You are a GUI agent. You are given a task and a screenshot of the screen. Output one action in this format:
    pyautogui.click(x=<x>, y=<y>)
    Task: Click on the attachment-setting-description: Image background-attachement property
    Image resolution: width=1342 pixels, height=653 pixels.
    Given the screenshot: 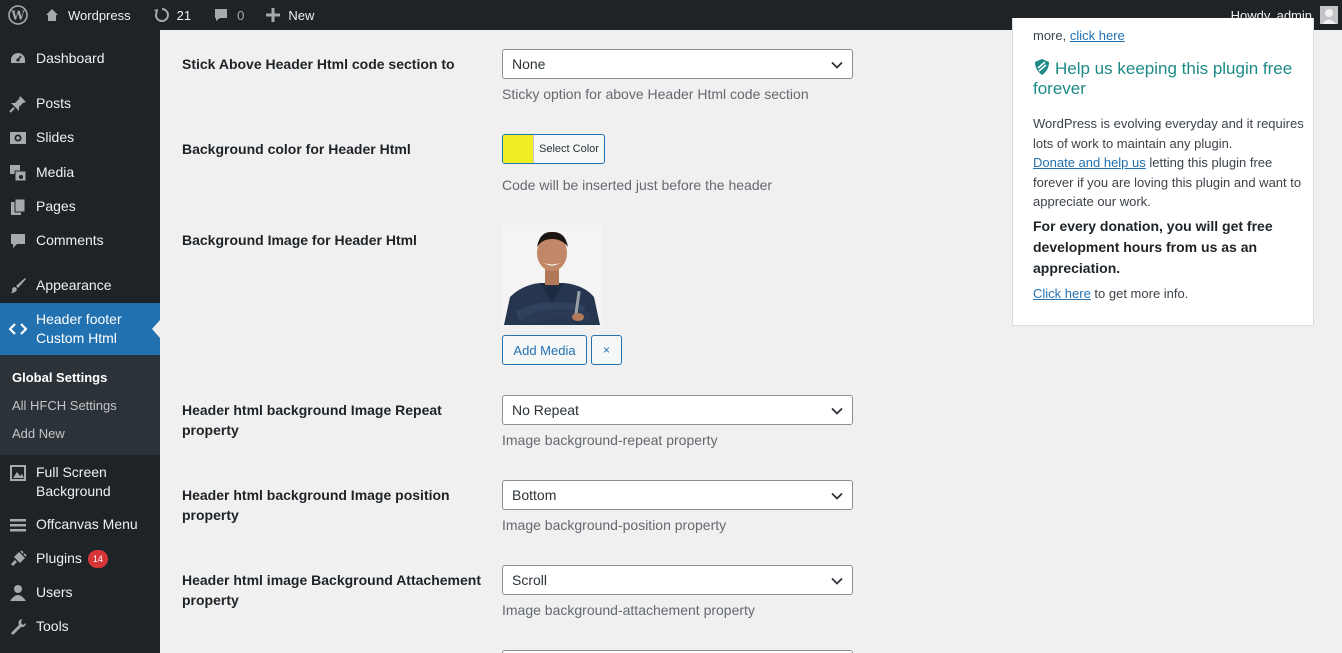 What is the action you would take?
    pyautogui.click(x=628, y=610)
    